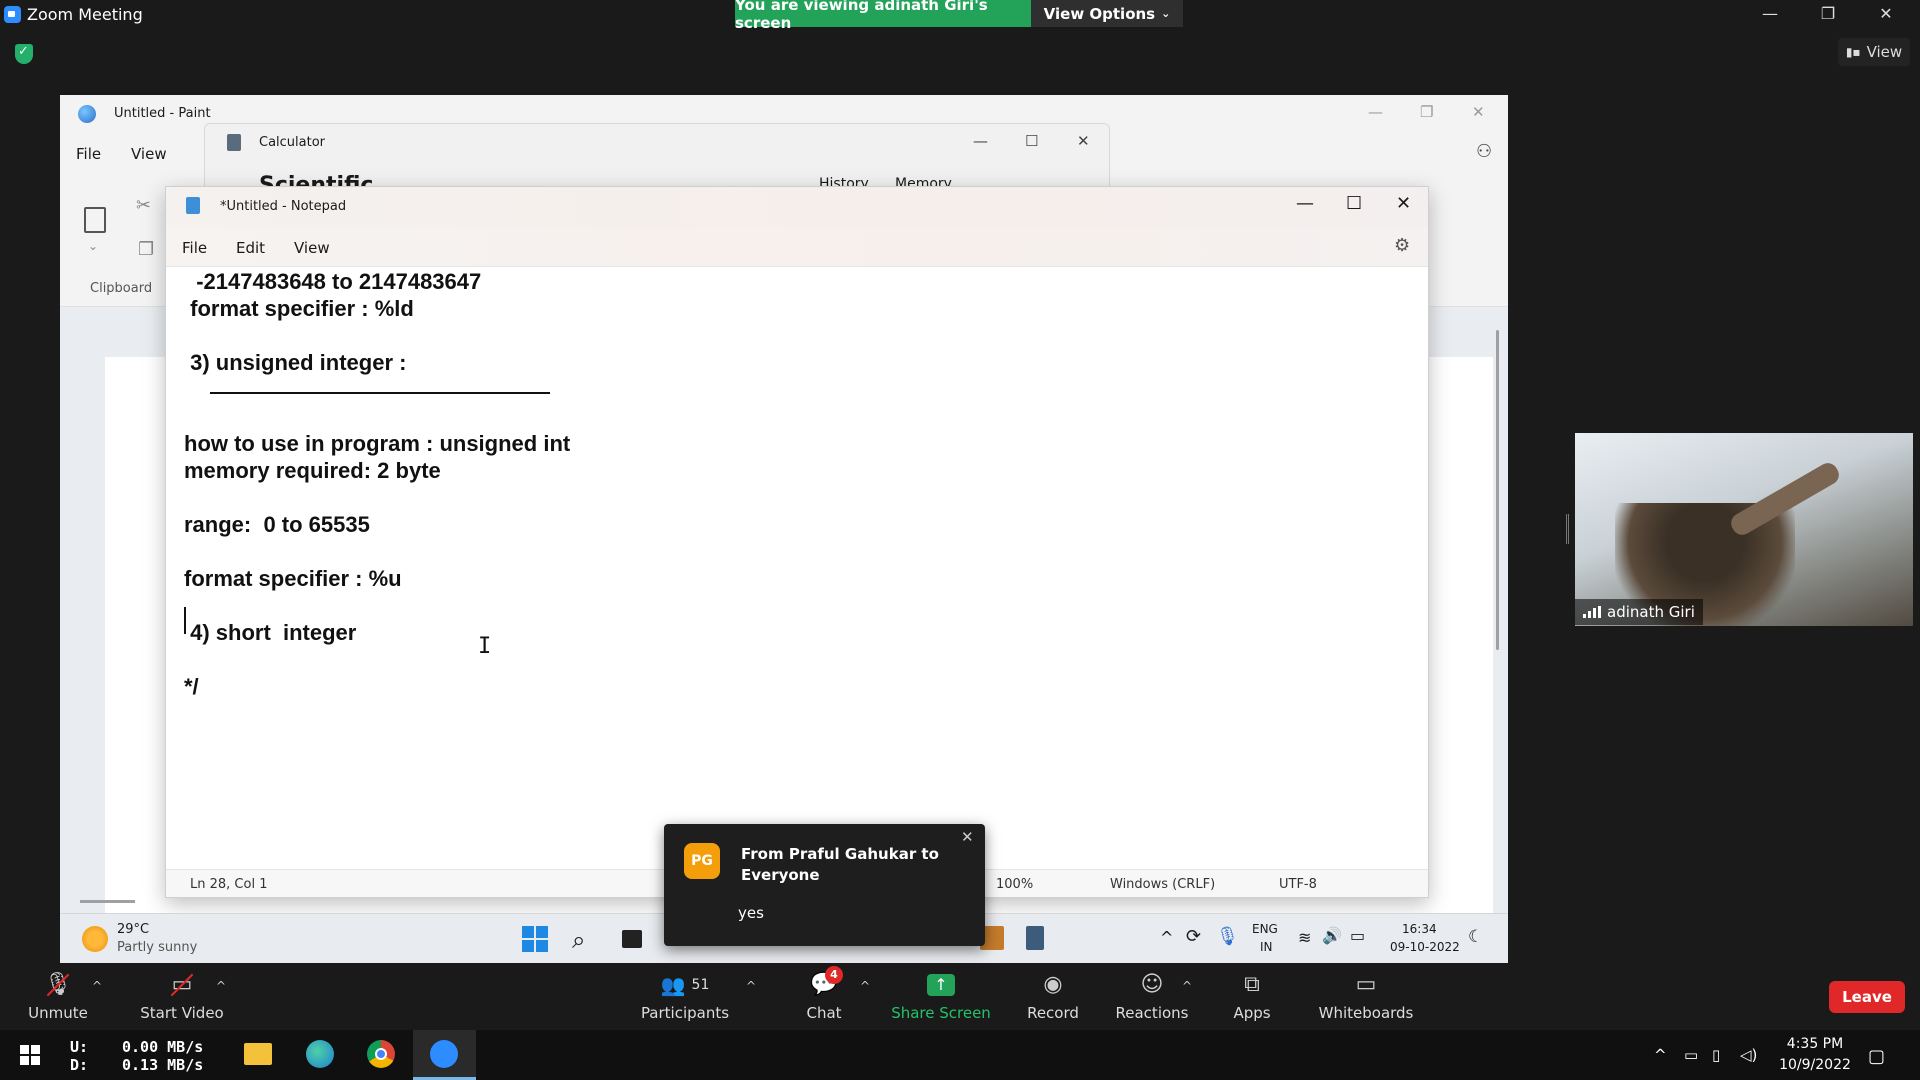 The image size is (1920, 1080). Describe the element at coordinates (1304, 937) in the screenshot. I see `wifi-icon: ≋` at that location.